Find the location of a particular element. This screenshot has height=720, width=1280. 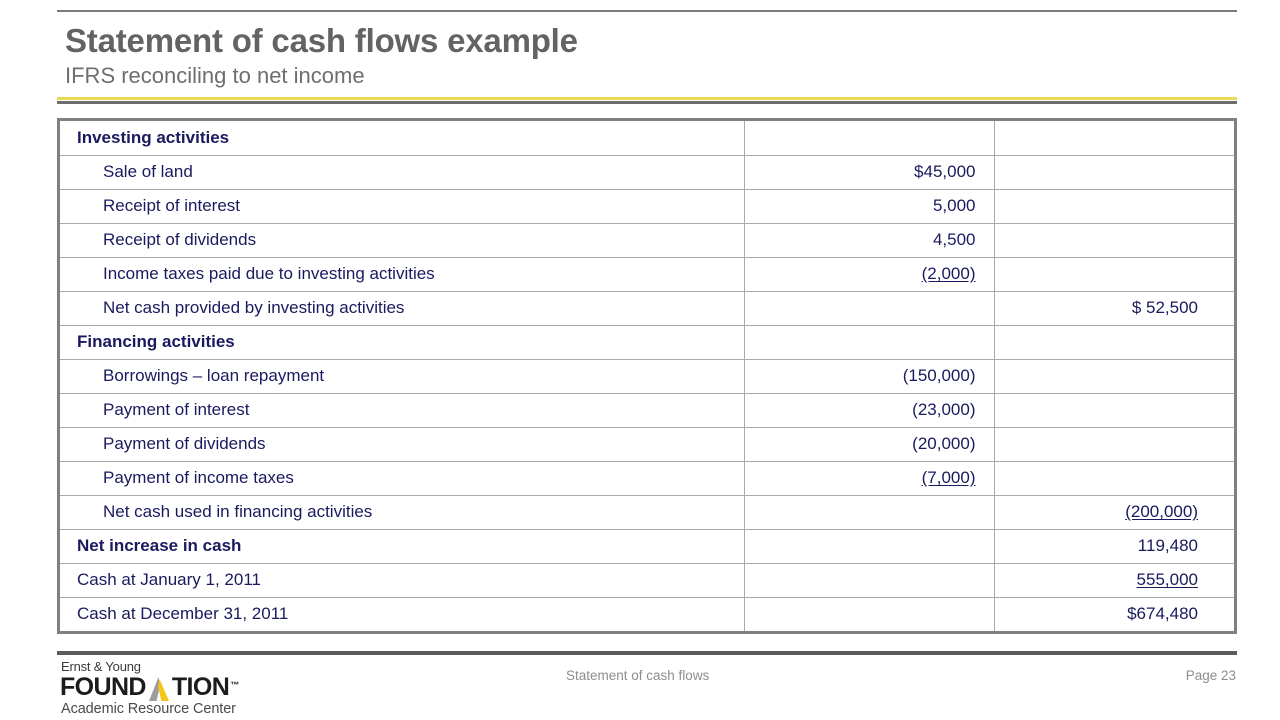

yellow-accent-rule is located at coordinates (647, 98).